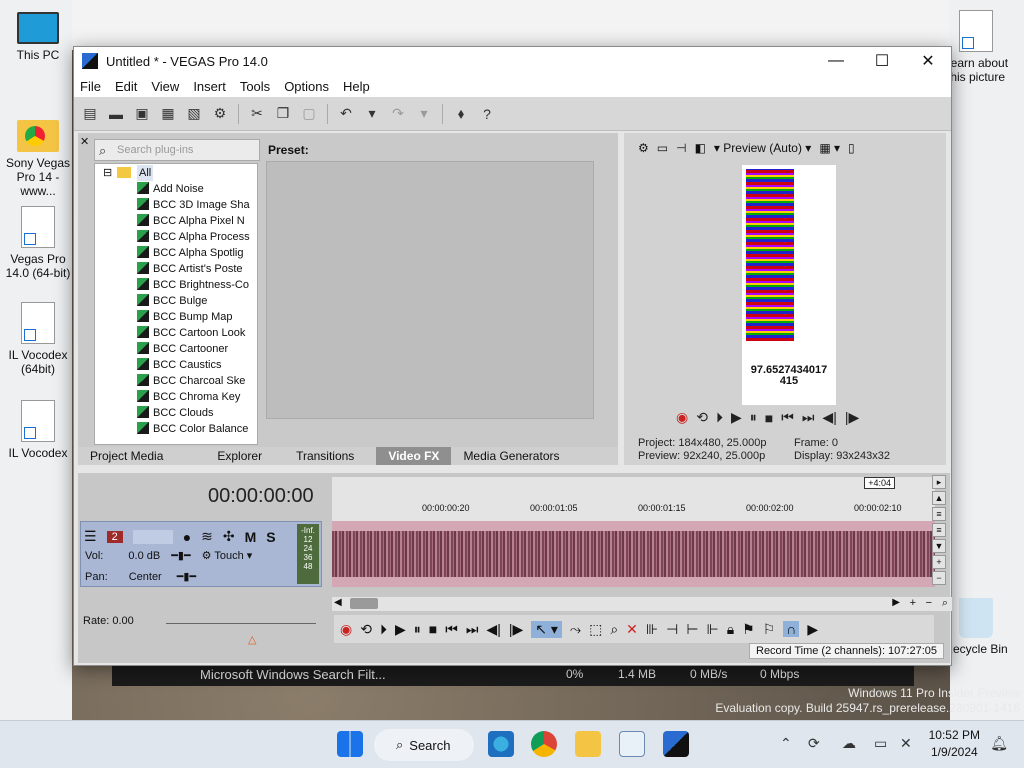 This screenshot has height=768, width=1024. I want to click on plugin-list-item: BCC Bump Map, so click(184, 317).